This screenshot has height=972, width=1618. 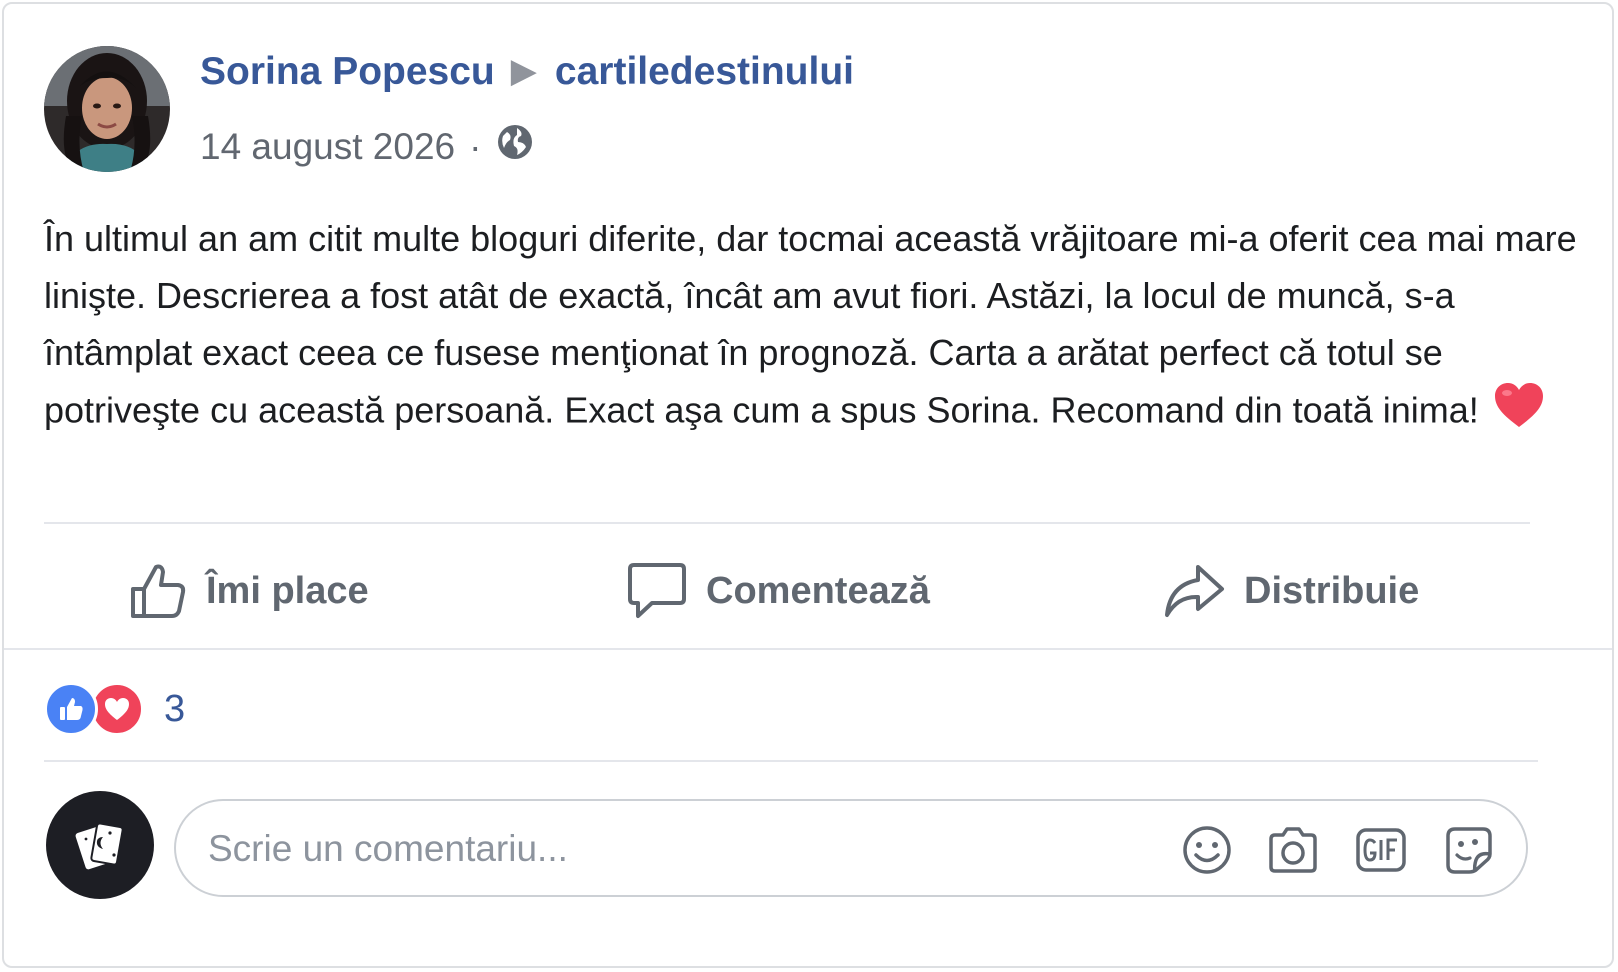 I want to click on divider-top, so click(x=787, y=523).